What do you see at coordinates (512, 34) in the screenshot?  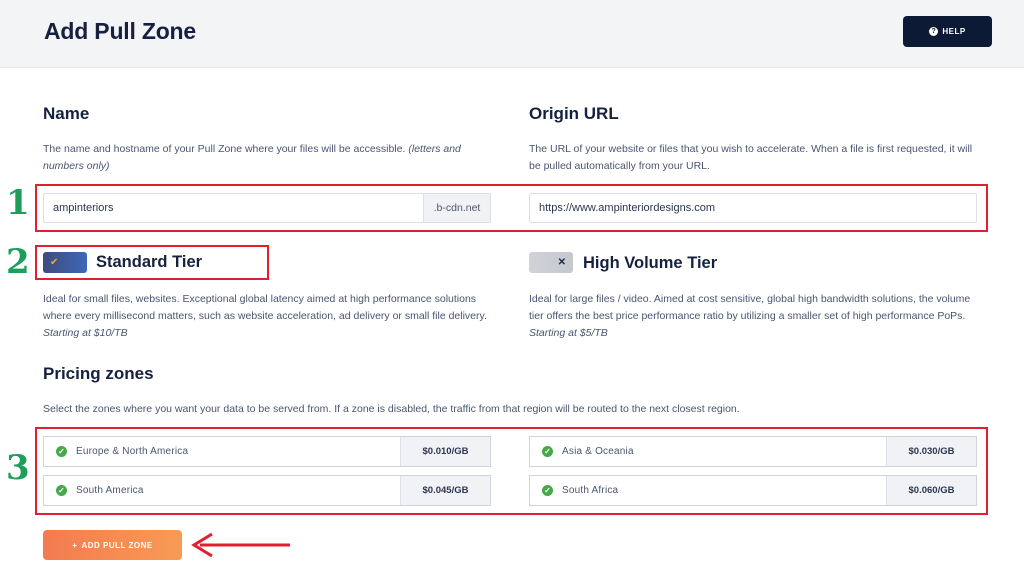 I see `page-header: Add Pull Zone ? HELP` at bounding box center [512, 34].